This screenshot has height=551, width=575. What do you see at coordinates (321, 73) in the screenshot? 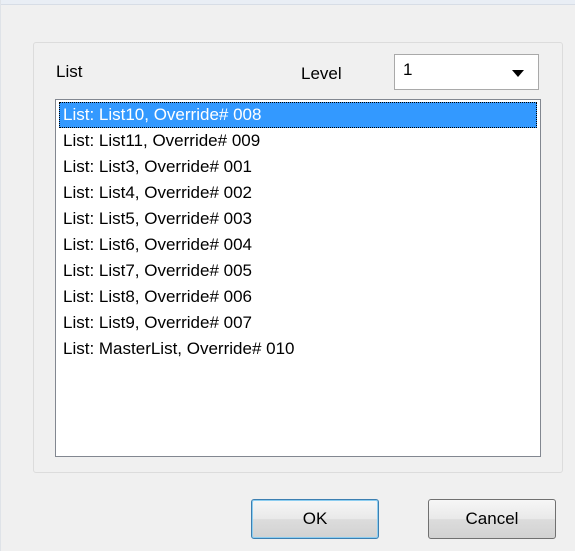
I see `level-label: Level` at bounding box center [321, 73].